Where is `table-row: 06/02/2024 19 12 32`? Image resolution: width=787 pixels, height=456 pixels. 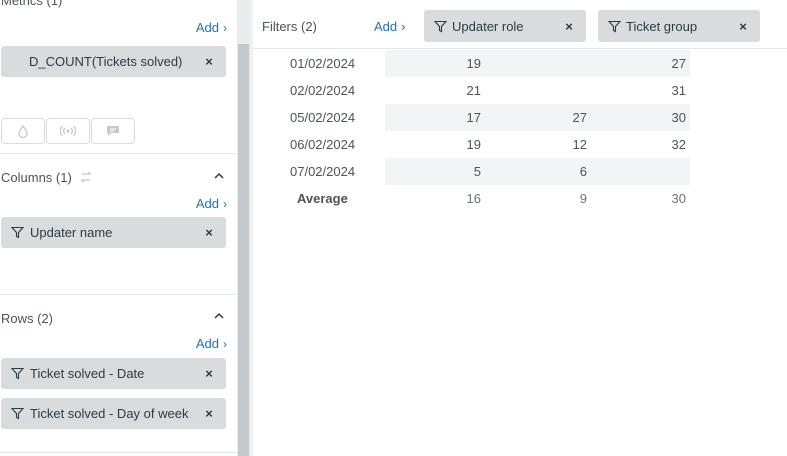 table-row: 06/02/2024 19 12 32 is located at coordinates (473, 144).